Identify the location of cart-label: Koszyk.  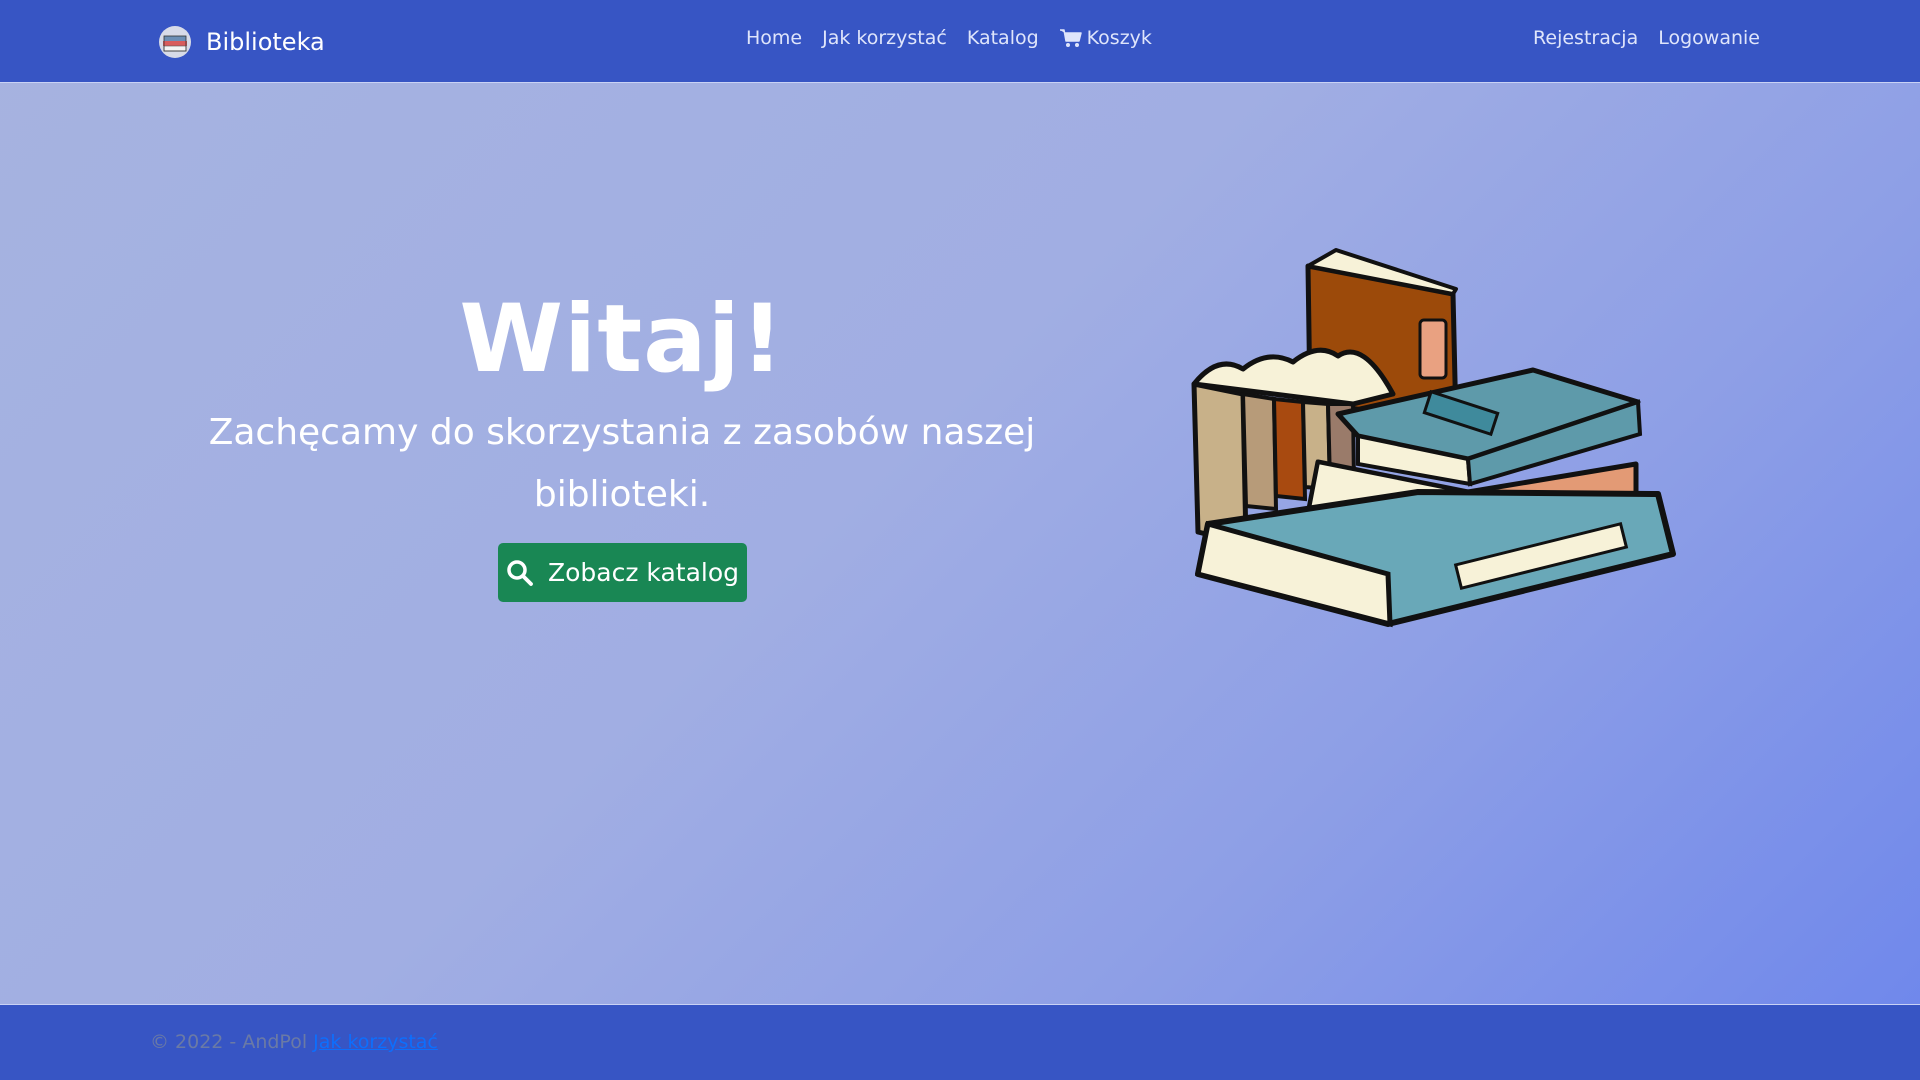
(1119, 38).